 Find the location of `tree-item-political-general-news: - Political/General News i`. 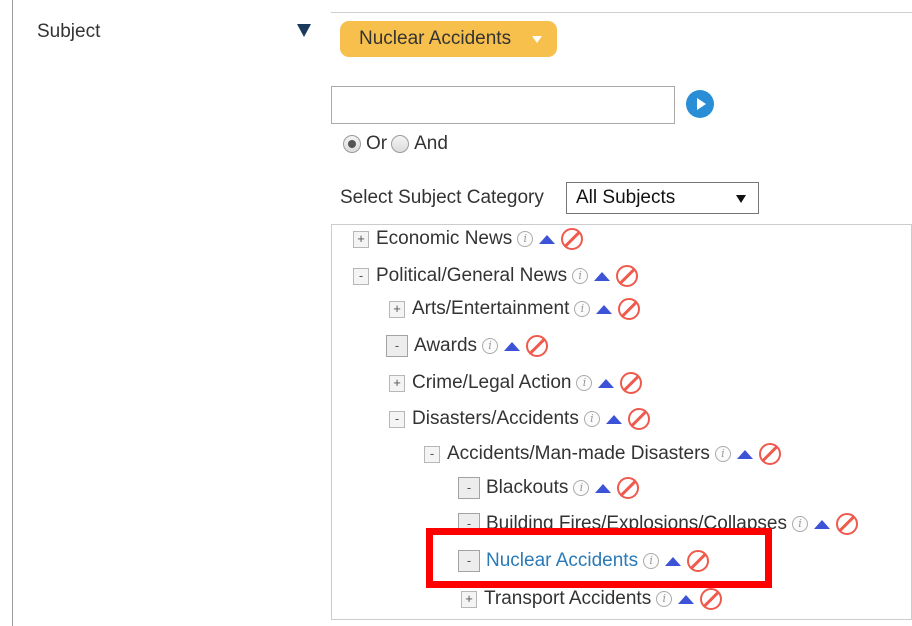

tree-item-political-general-news: - Political/General News i is located at coordinates (496, 276).